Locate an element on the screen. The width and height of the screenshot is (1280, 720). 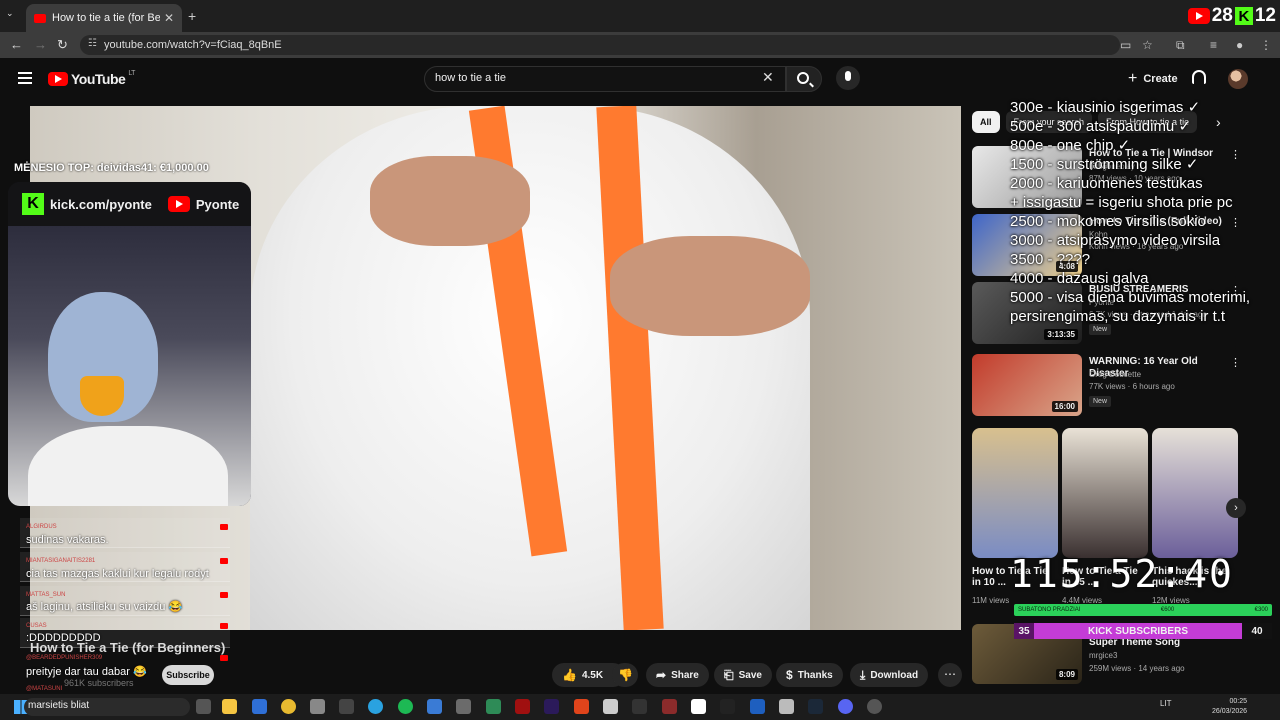
chat-text: aš laginu, atsilieku su vaizdu 😂 is located at coordinates (104, 607).